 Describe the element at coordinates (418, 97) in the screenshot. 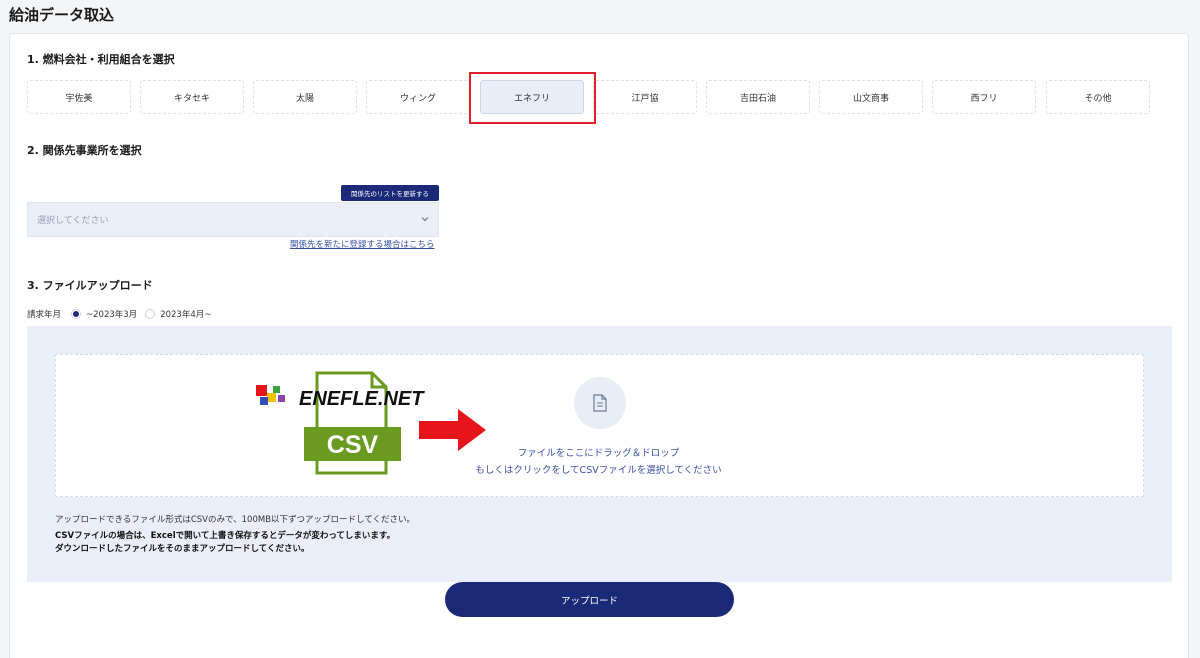

I see `fuel-company-button-wing: ウィング` at that location.